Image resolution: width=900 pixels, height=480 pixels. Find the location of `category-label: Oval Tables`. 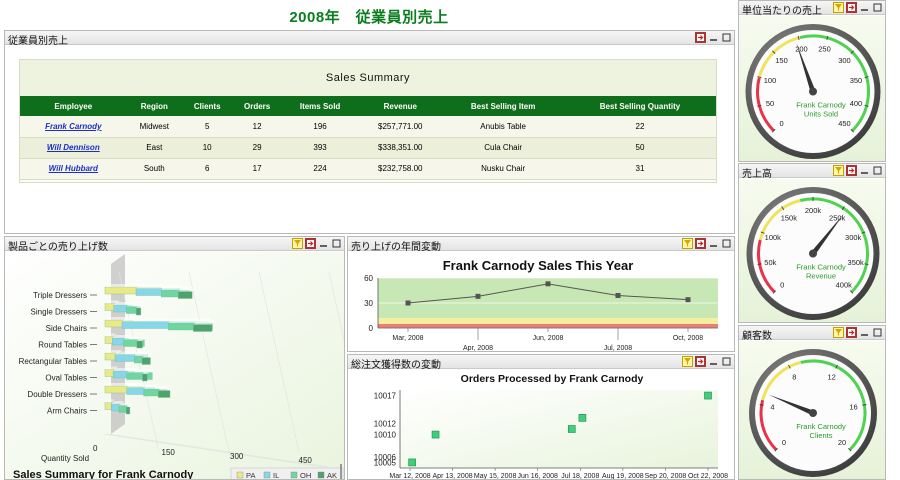

category-label: Oval Tables is located at coordinates (66, 378).